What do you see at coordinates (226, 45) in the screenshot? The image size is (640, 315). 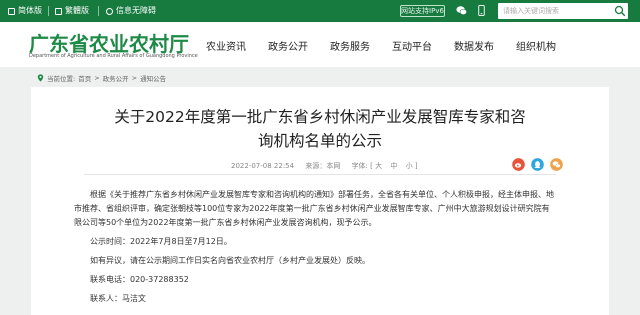 I see `nav-item-news: 农业资讯` at bounding box center [226, 45].